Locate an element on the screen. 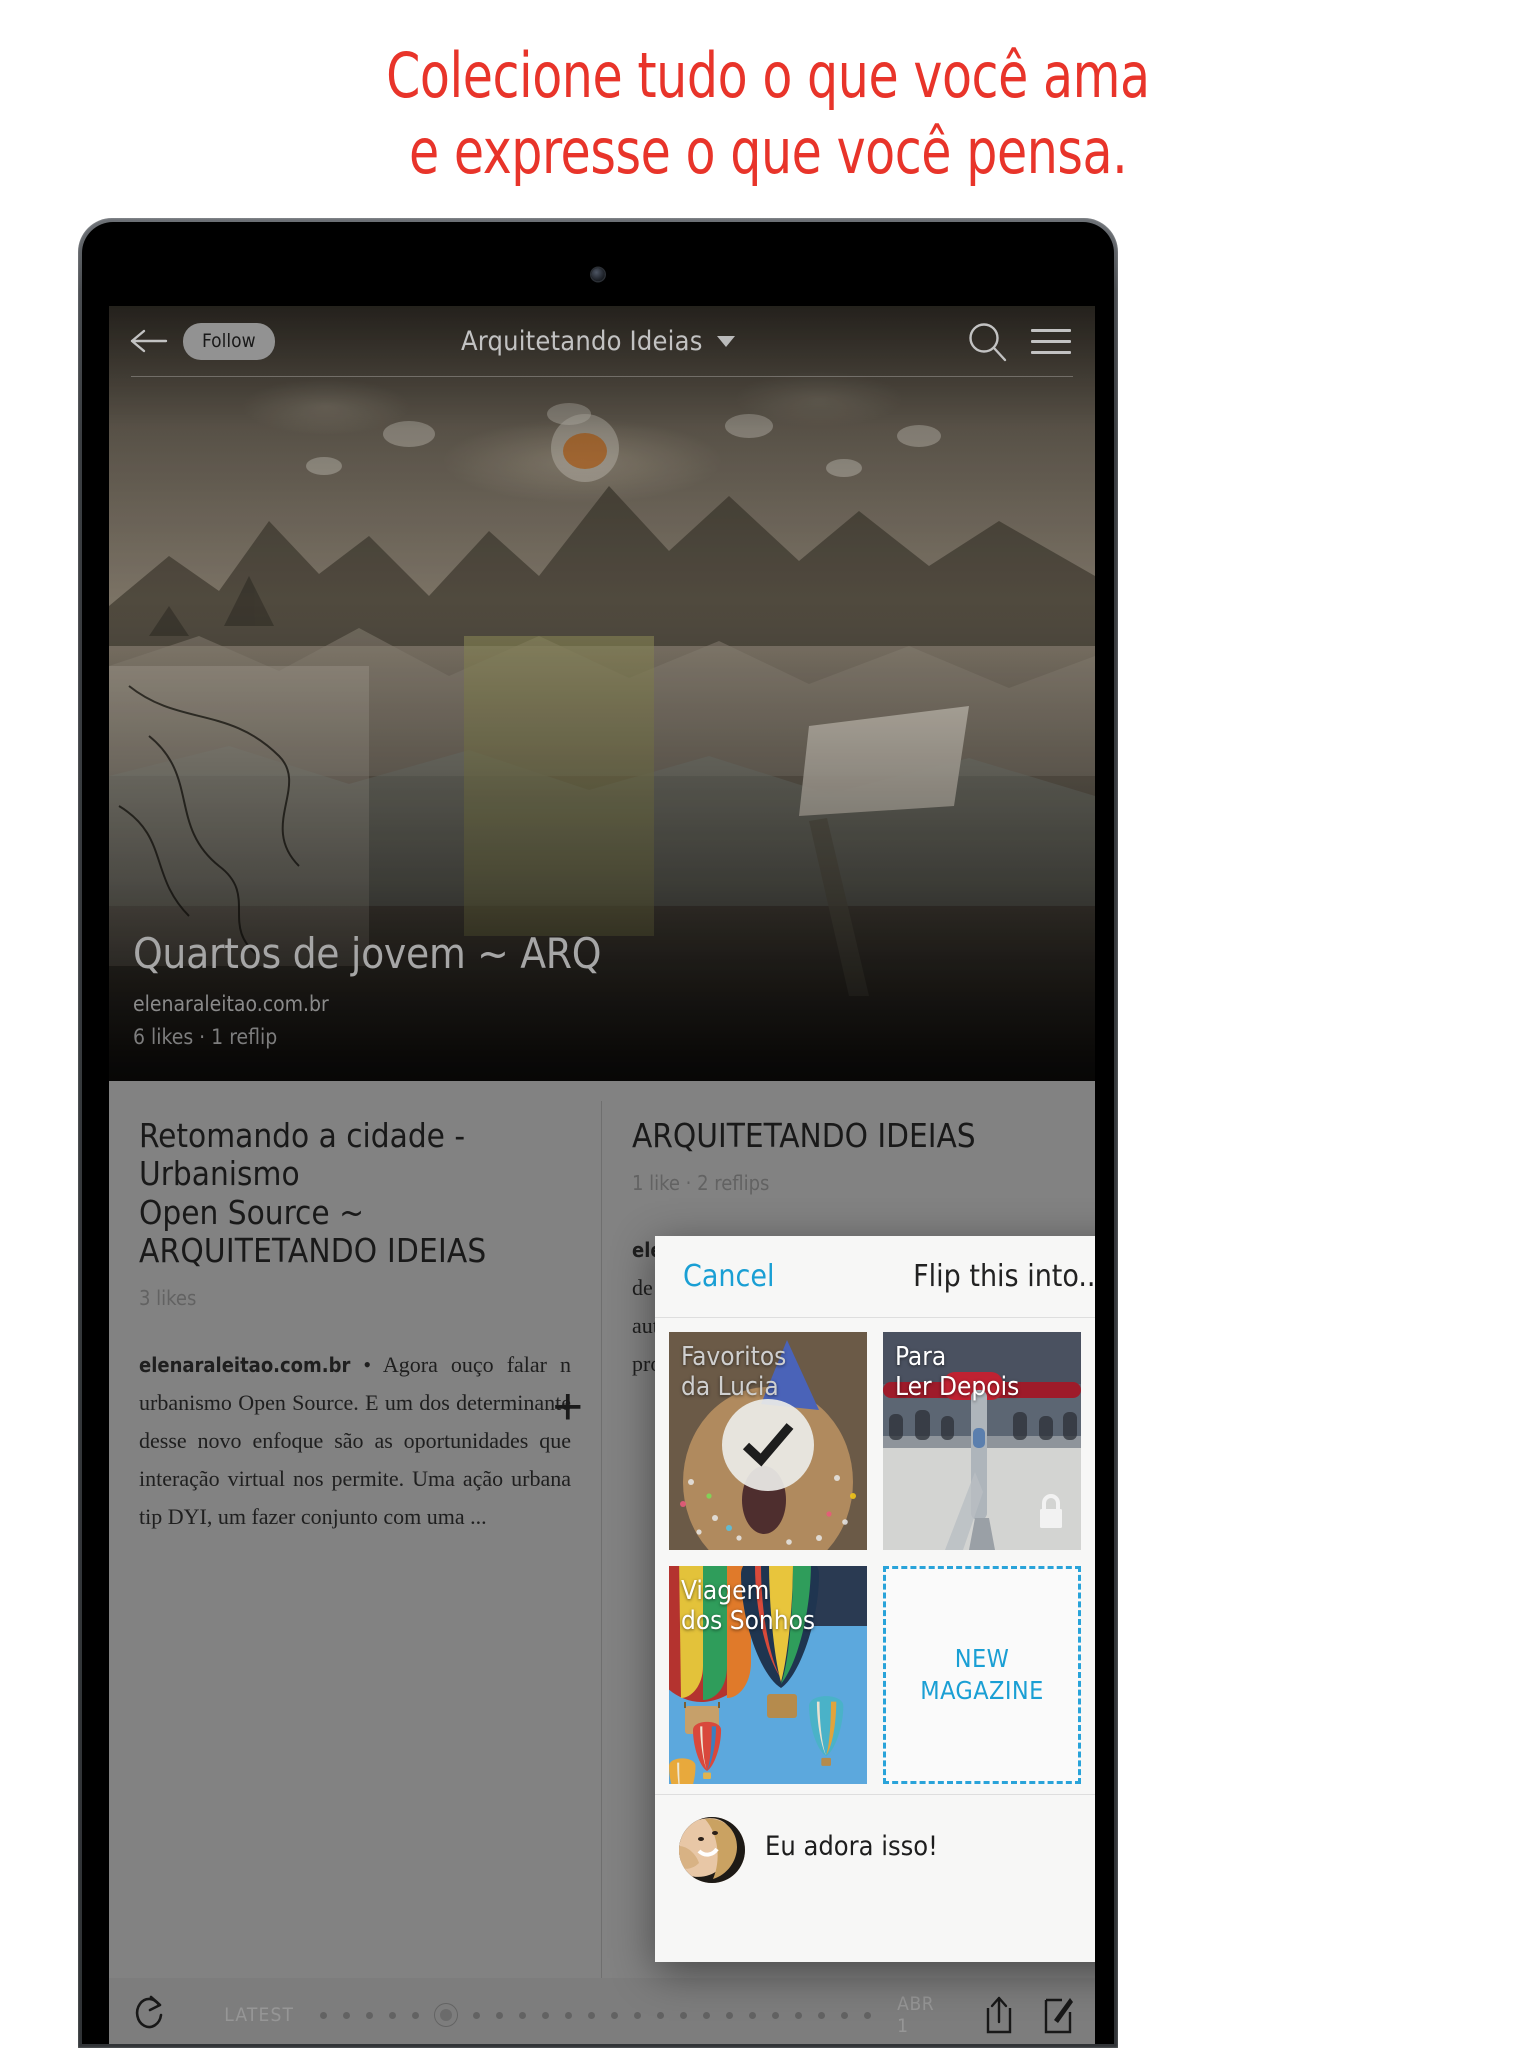  app-bottom-toolbar: LATEST ABR 1 is located at coordinates (602, 2011).